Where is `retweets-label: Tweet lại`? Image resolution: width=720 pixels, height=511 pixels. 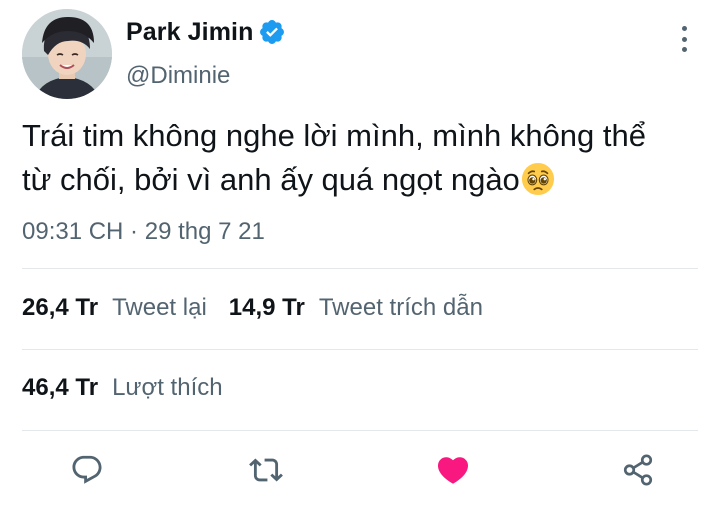 retweets-label: Tweet lại is located at coordinates (159, 307).